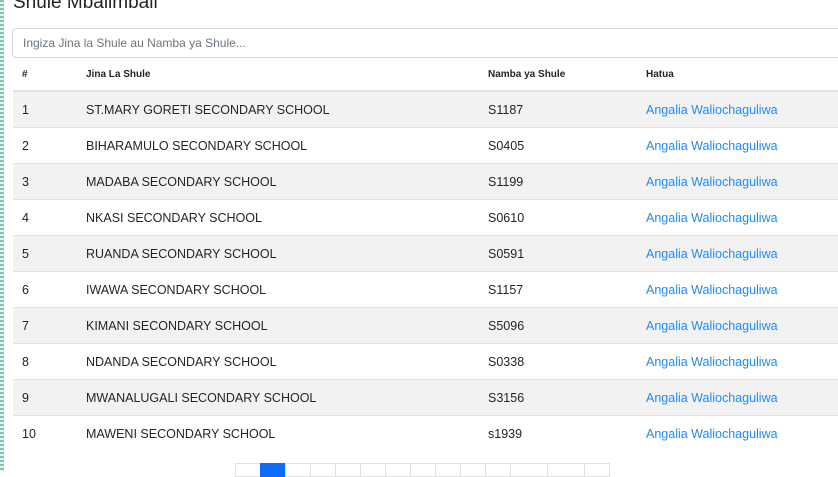 This screenshot has height=477, width=838. What do you see at coordinates (287, 217) in the screenshot?
I see `school-name: NKASI SECONDARY SCHOOL` at bounding box center [287, 217].